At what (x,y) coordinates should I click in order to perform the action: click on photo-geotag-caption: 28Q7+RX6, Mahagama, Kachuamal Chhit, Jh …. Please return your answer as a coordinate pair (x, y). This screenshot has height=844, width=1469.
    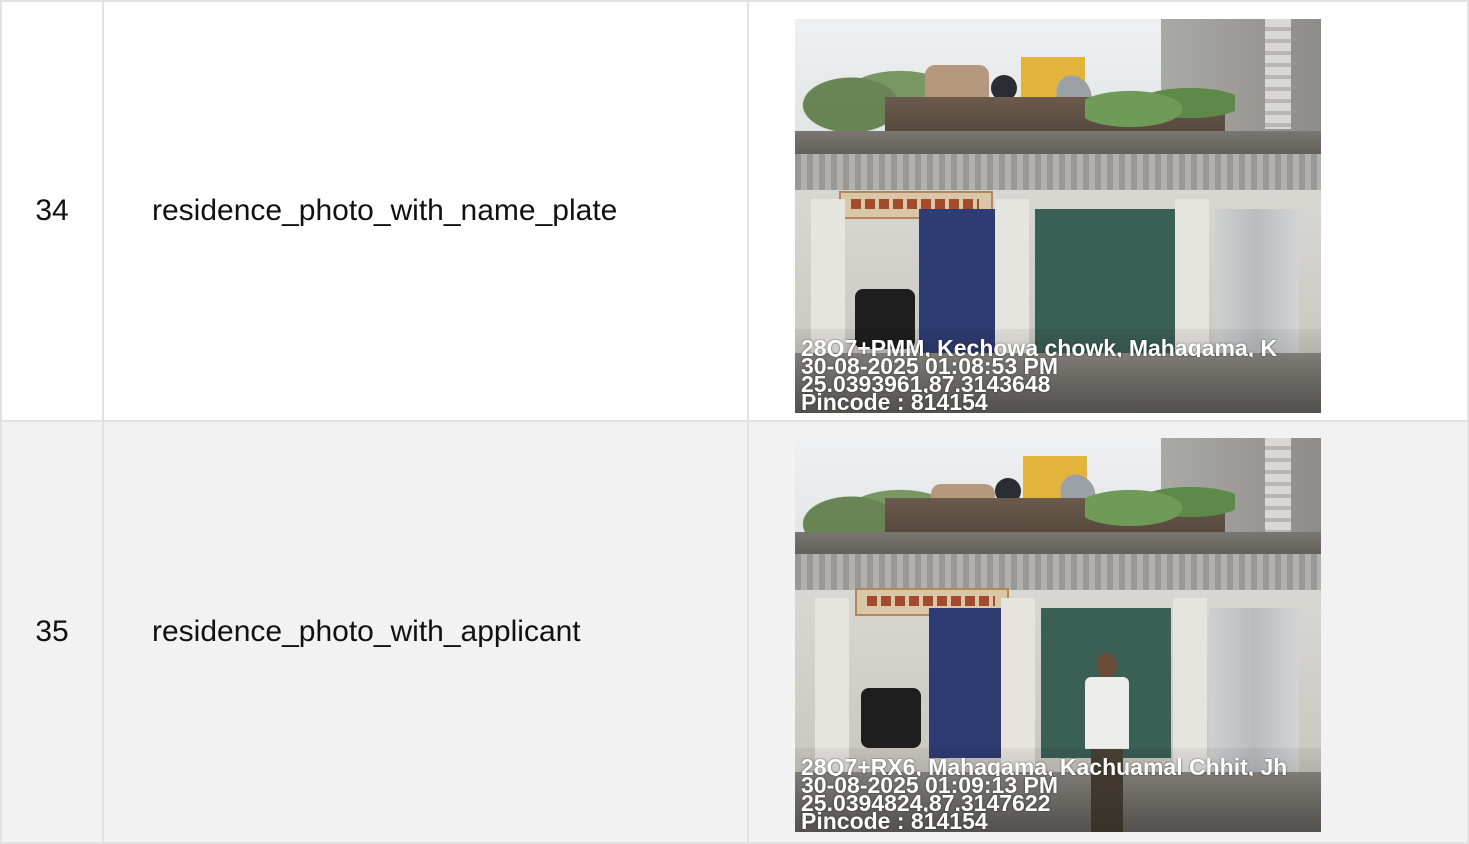
    Looking at the image, I should click on (1061, 794).